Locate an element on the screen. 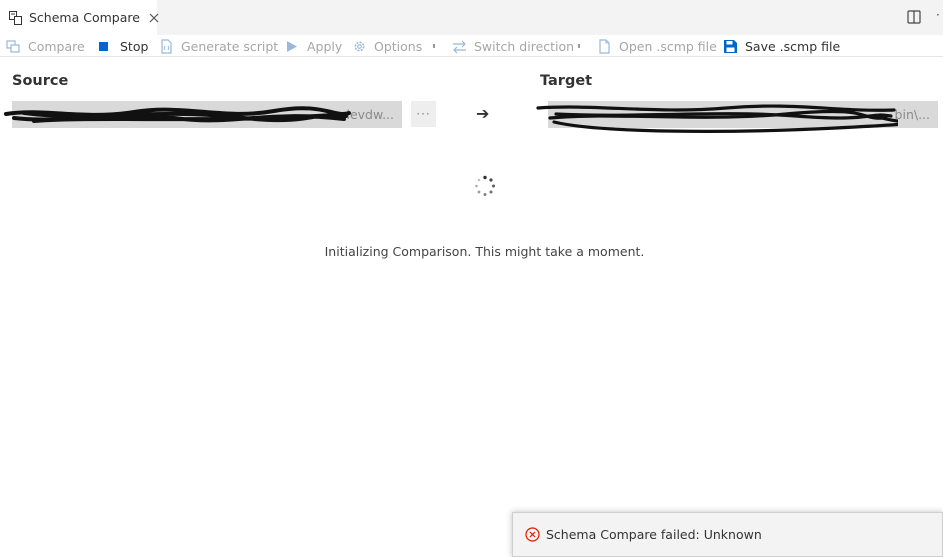  options-button: Options is located at coordinates (387, 46).